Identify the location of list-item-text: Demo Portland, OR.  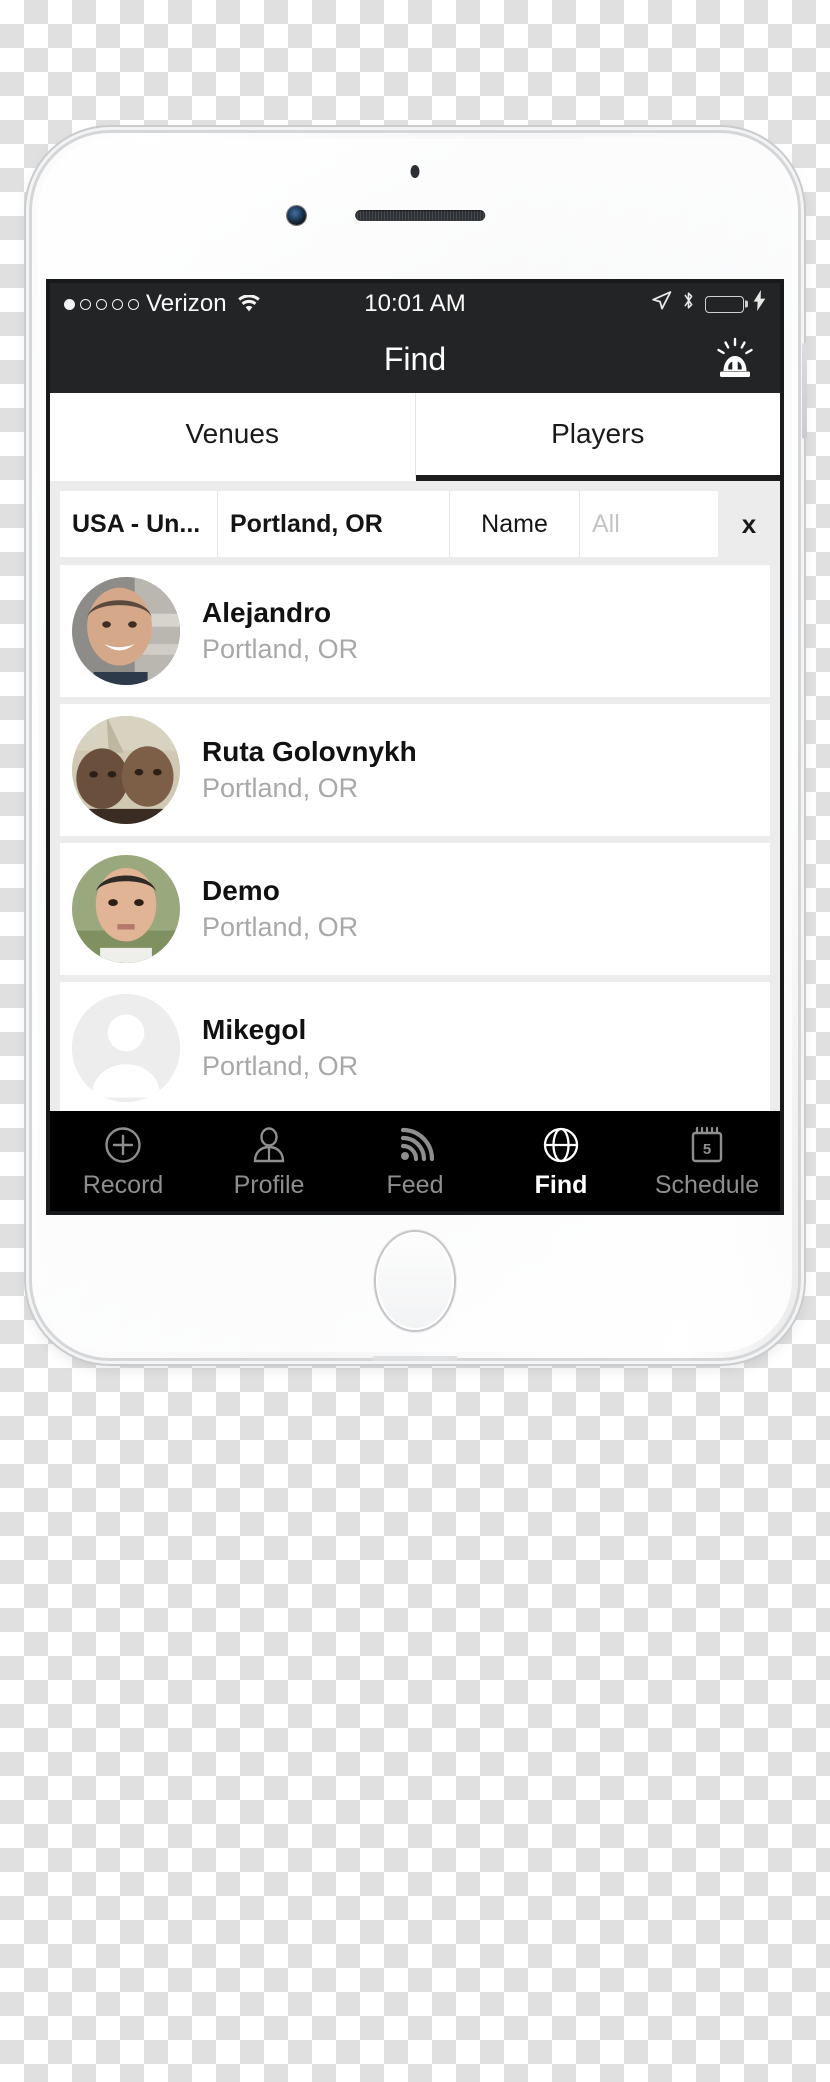
(280, 909).